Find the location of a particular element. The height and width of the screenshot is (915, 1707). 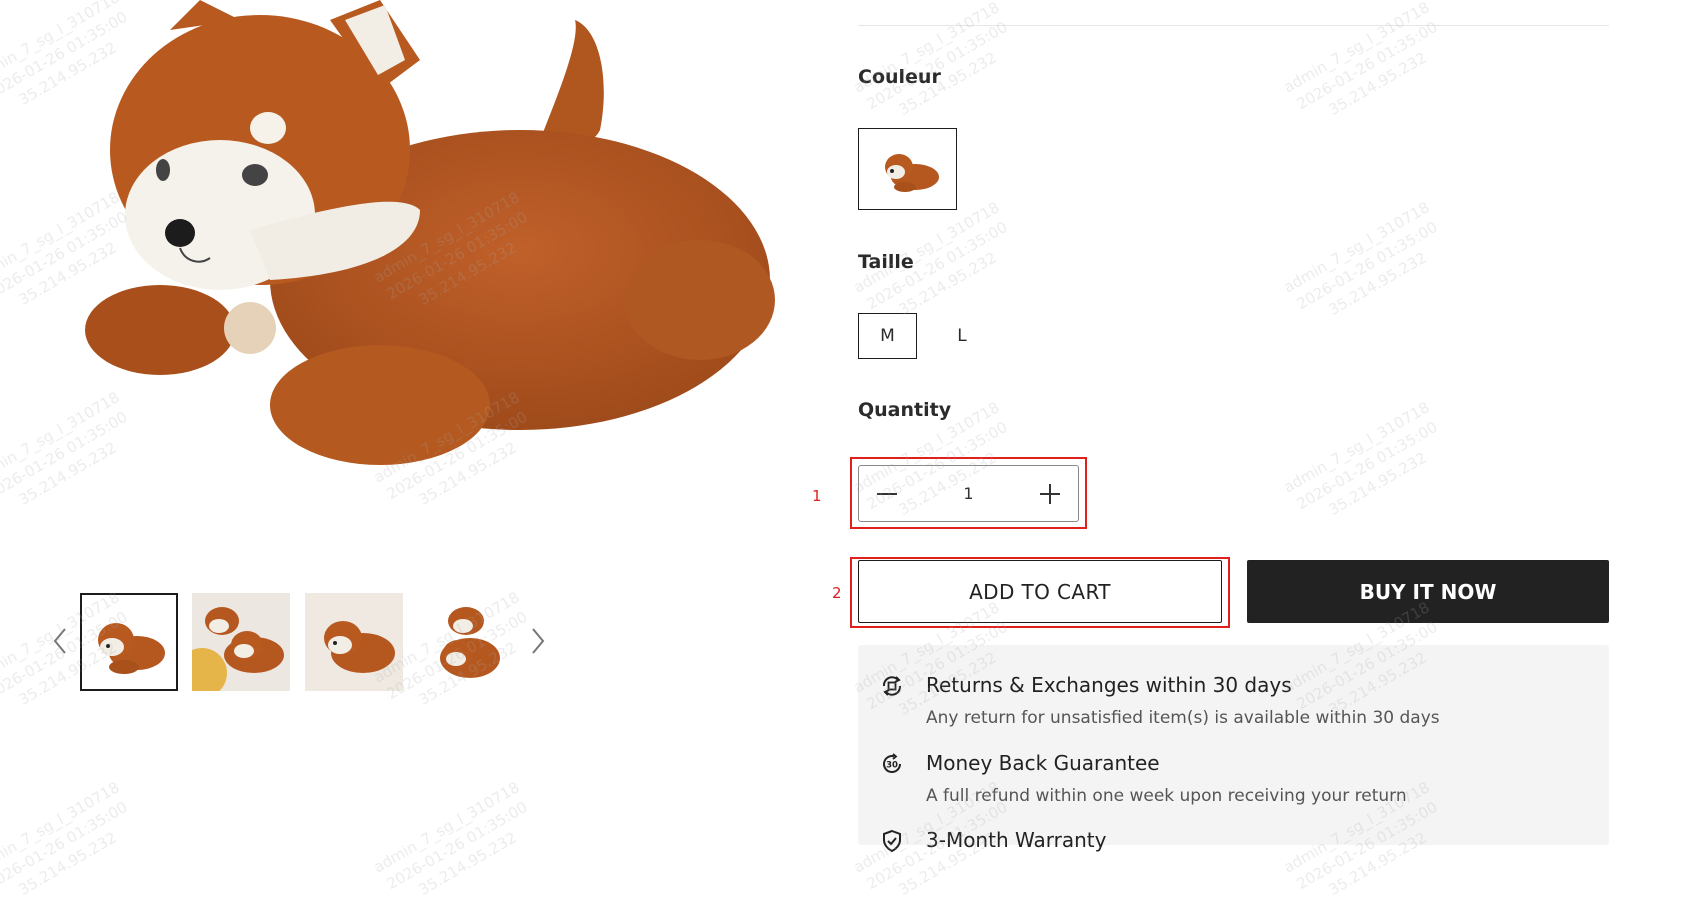

money-back-title: Money Back Guarantee is located at coordinates (1043, 763).